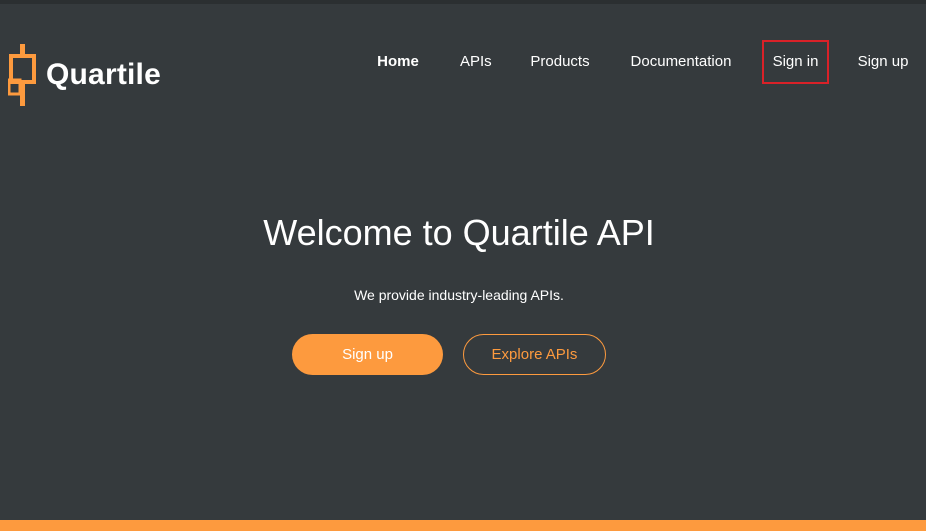  I want to click on nav-sign-in: Sign in, so click(795, 62).